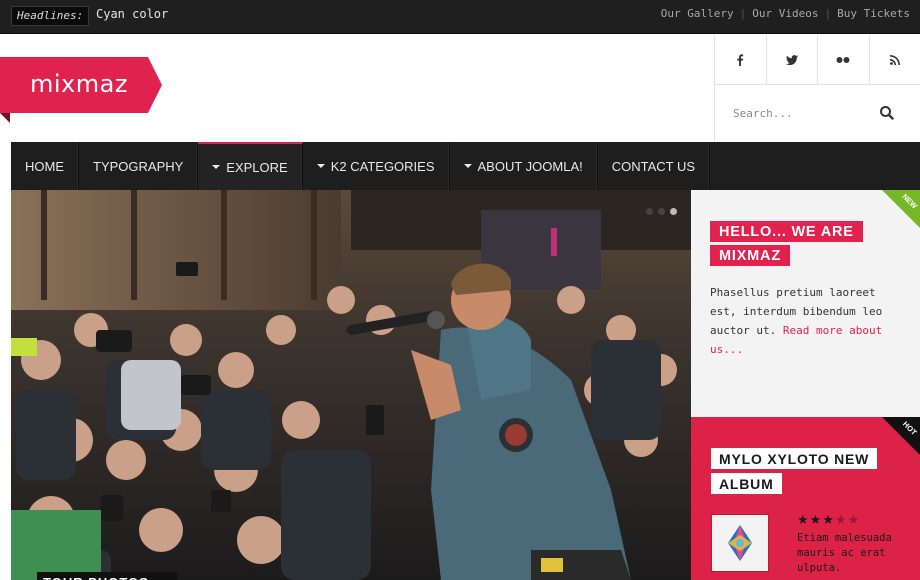 This screenshot has height=580, width=920. I want to click on twitter-icon, so click(792, 59).